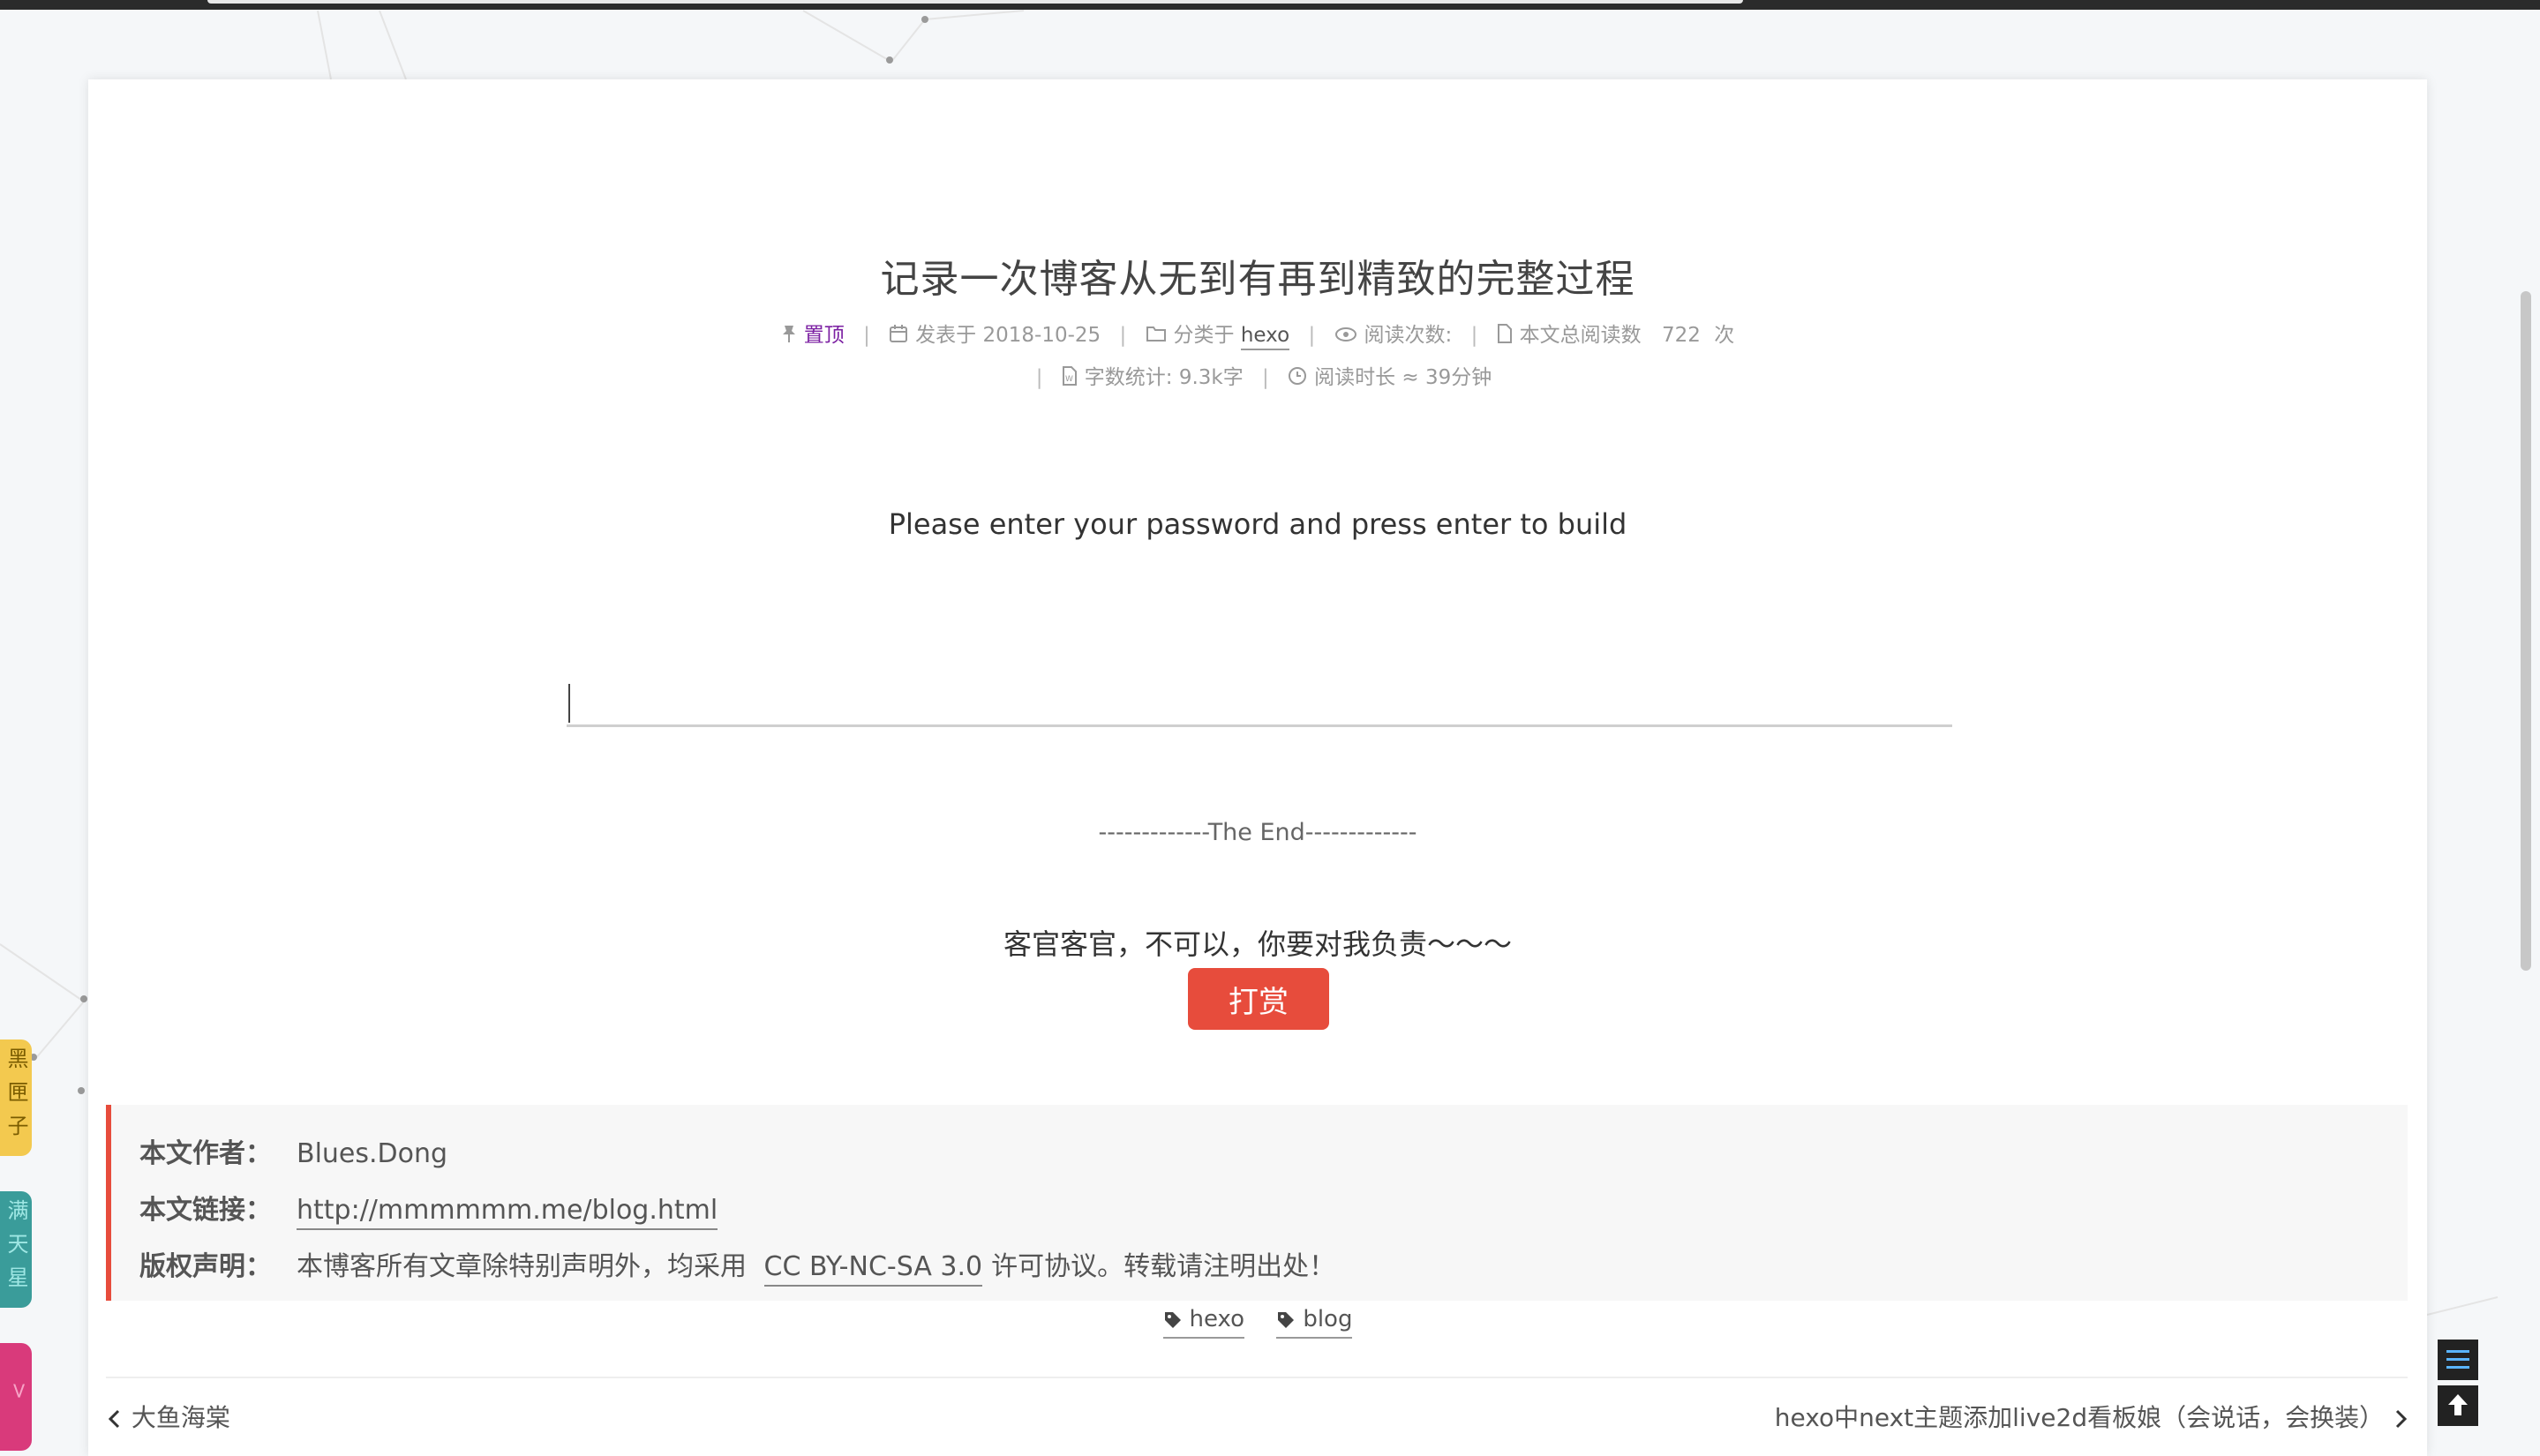 The width and height of the screenshot is (2540, 1456). I want to click on file-word-icon: W, so click(1070, 378).